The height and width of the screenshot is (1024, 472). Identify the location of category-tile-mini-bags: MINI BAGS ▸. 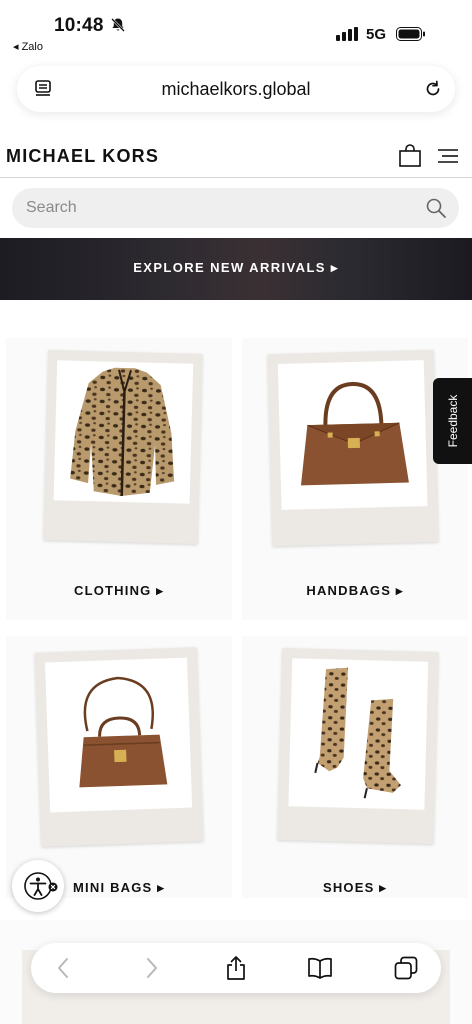
(119, 767).